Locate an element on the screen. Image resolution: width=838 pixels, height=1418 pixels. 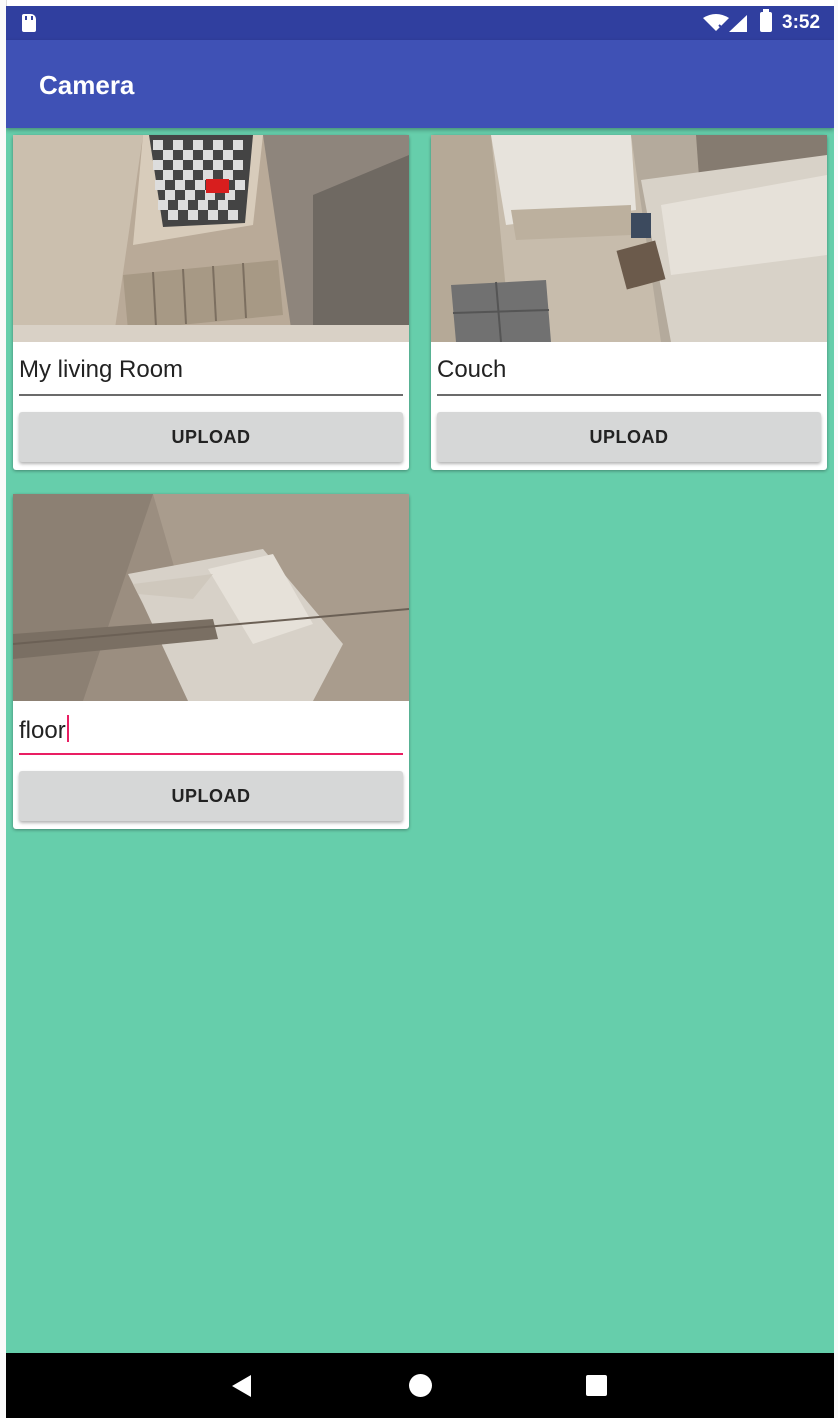
home-icon is located at coordinates (420, 1385).